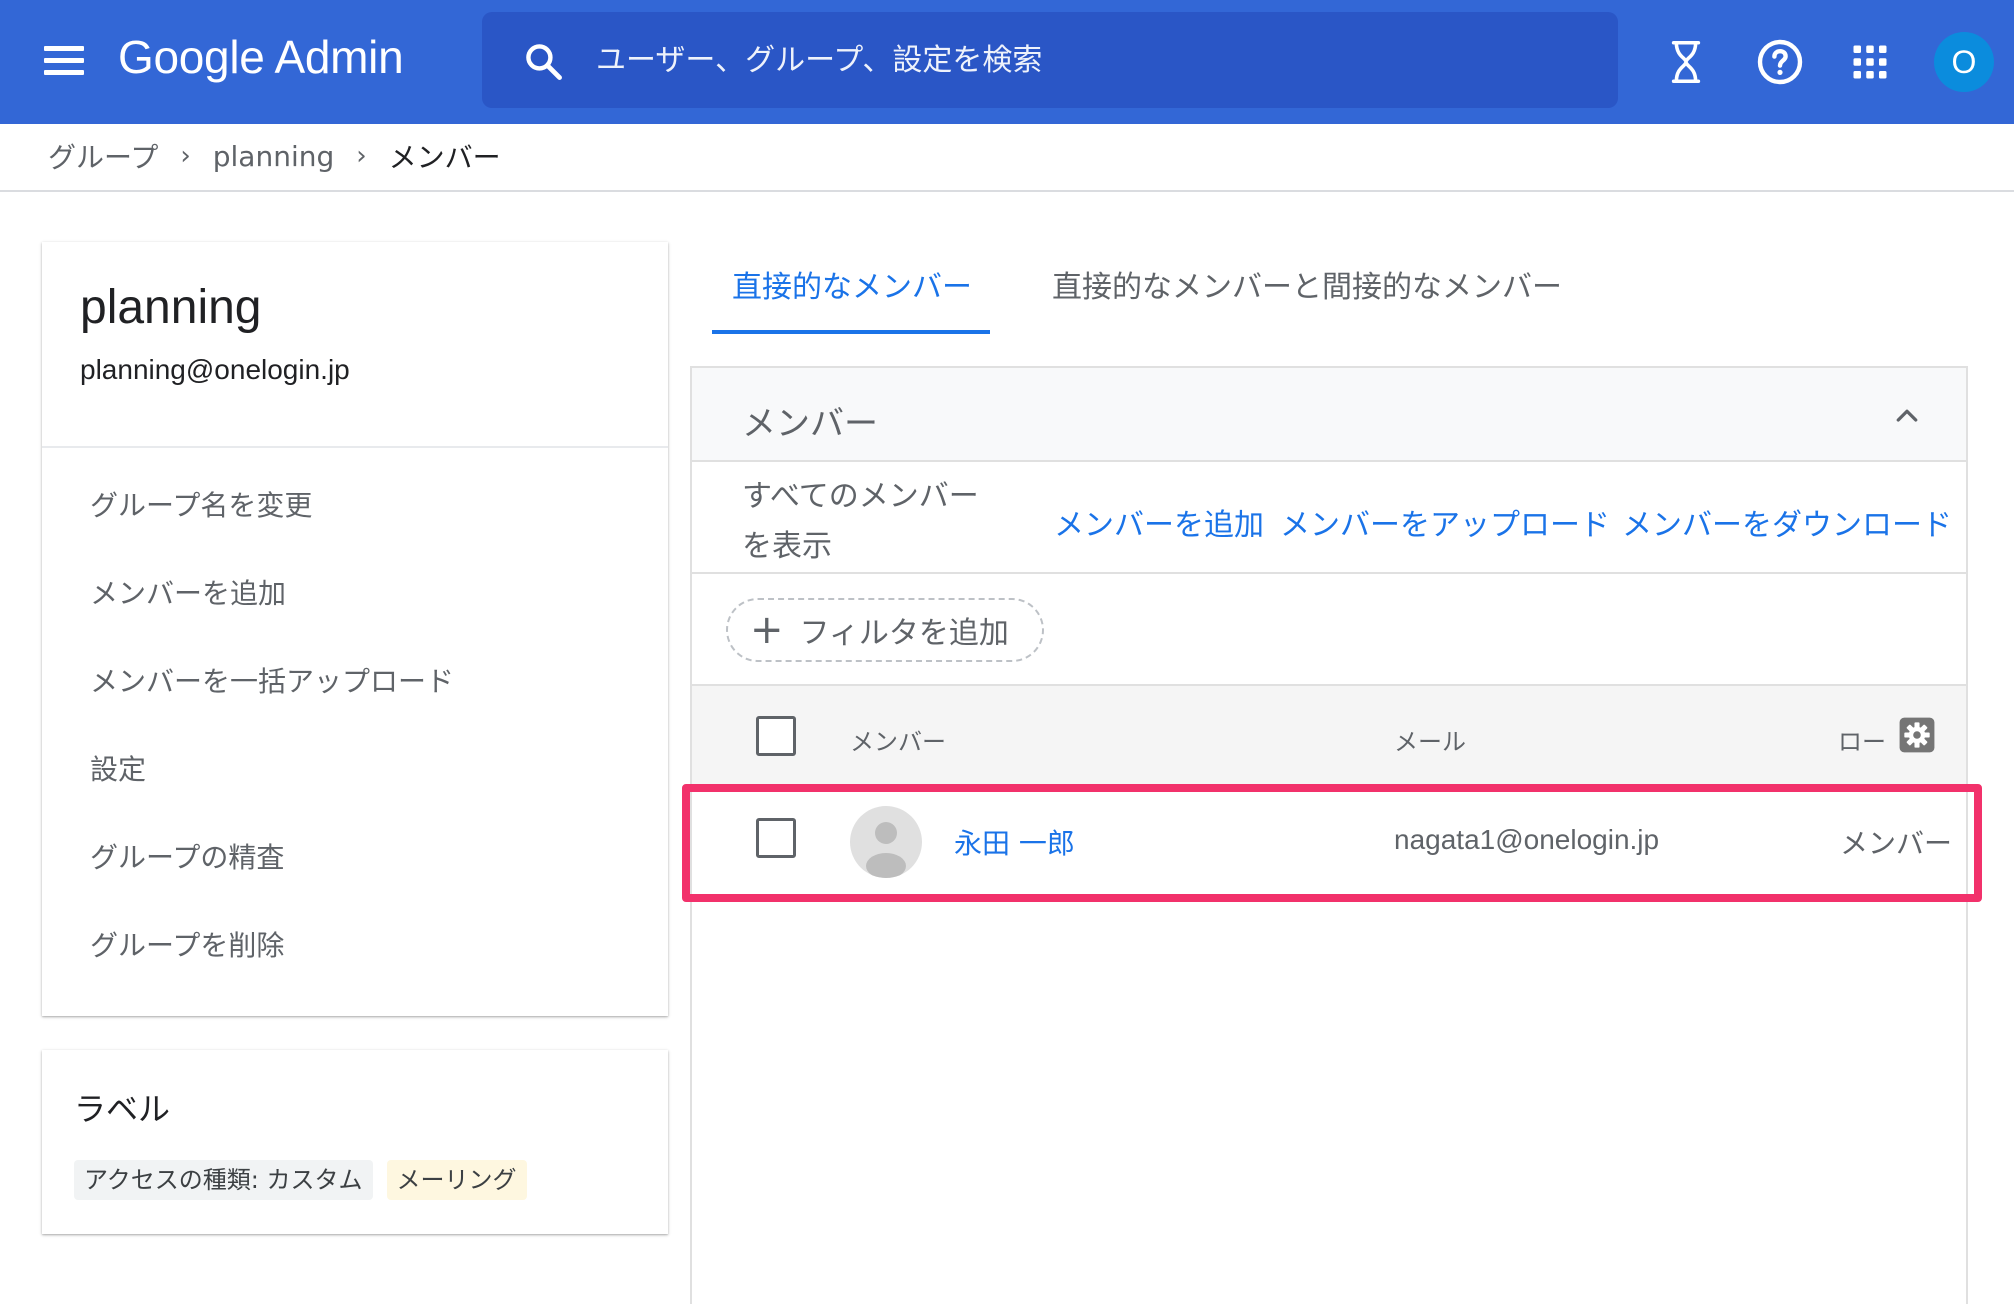  What do you see at coordinates (1787, 522) in the screenshot?
I see `download-members-button: メンバーをダウンロード` at bounding box center [1787, 522].